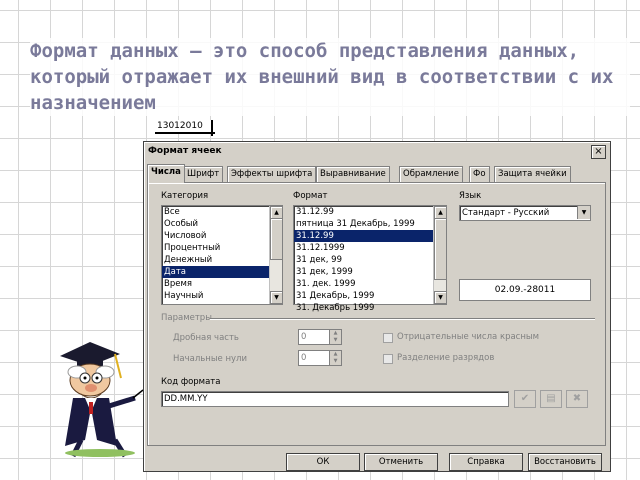 Image resolution: width=640 pixels, height=480 pixels. What do you see at coordinates (598, 152) in the screenshot?
I see `close-button: ×` at bounding box center [598, 152].